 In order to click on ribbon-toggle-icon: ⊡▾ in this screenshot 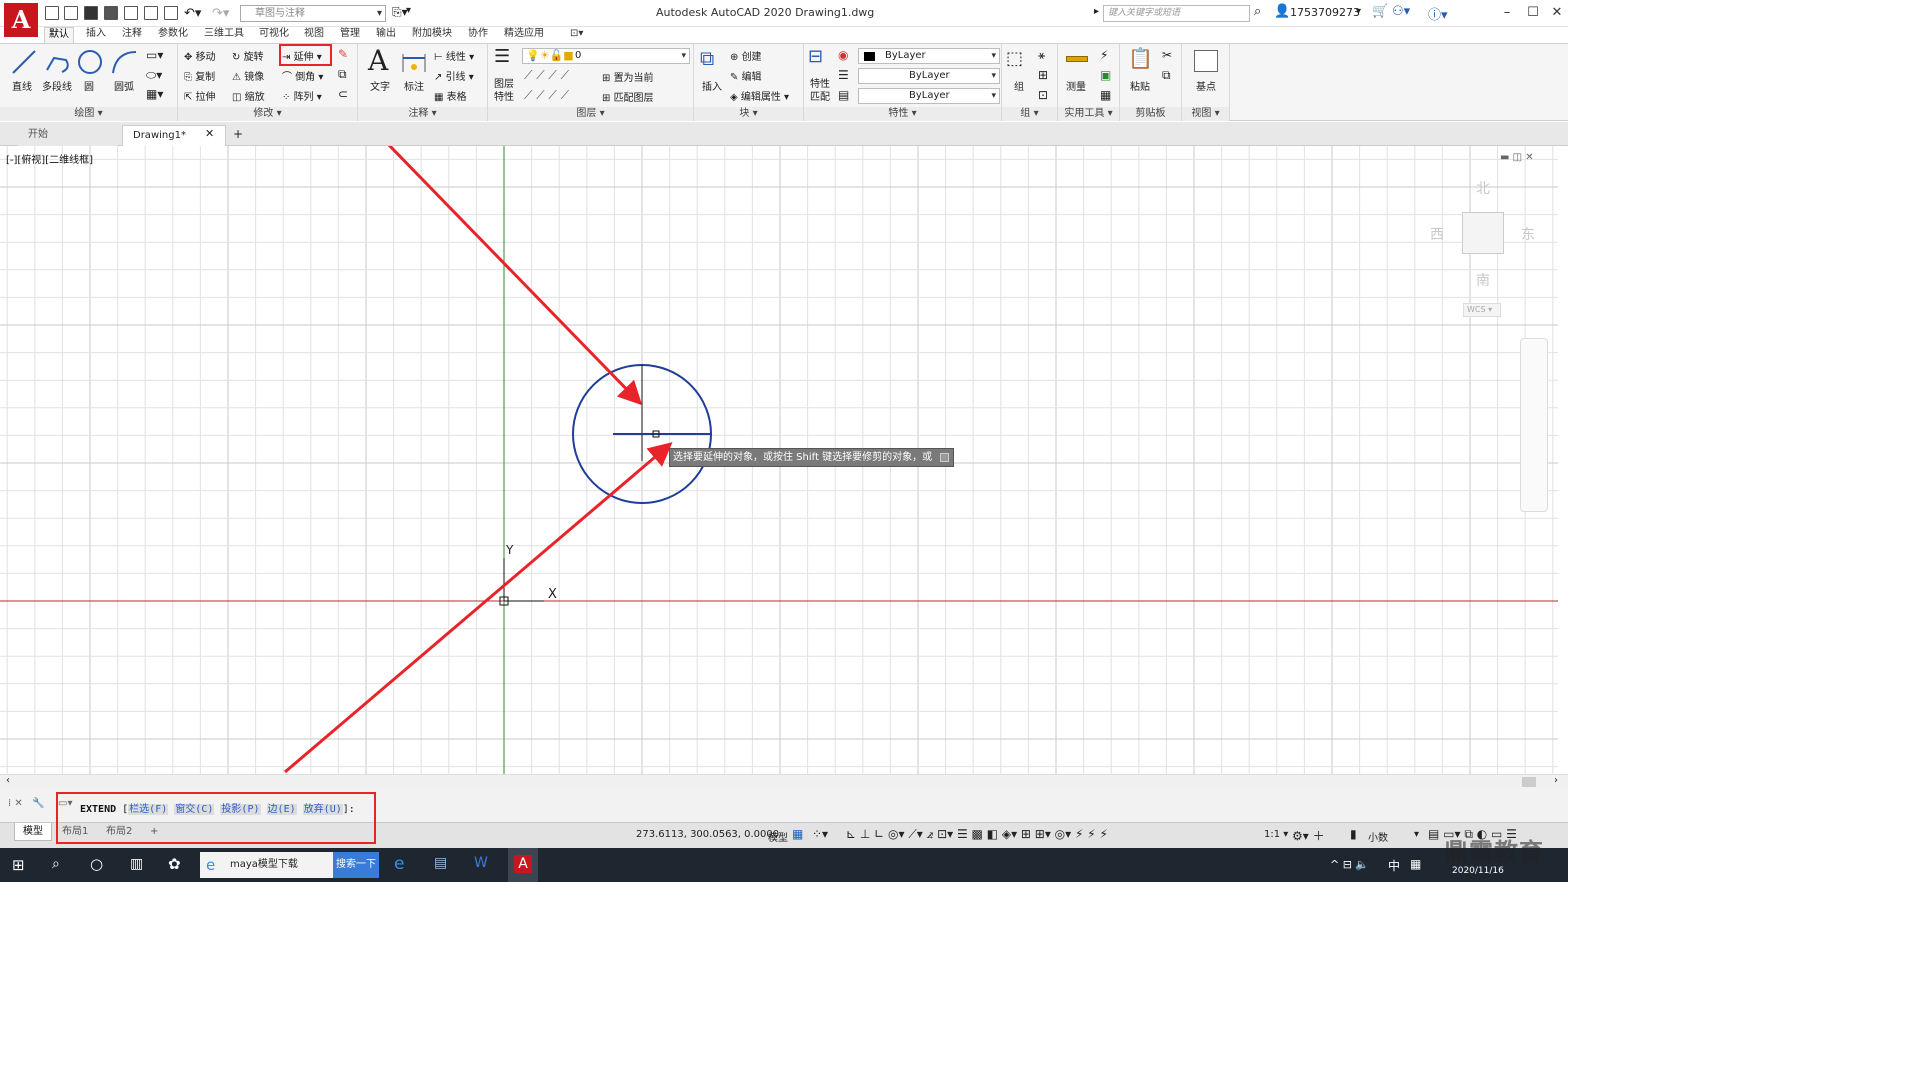, I will do `click(576, 35)`.